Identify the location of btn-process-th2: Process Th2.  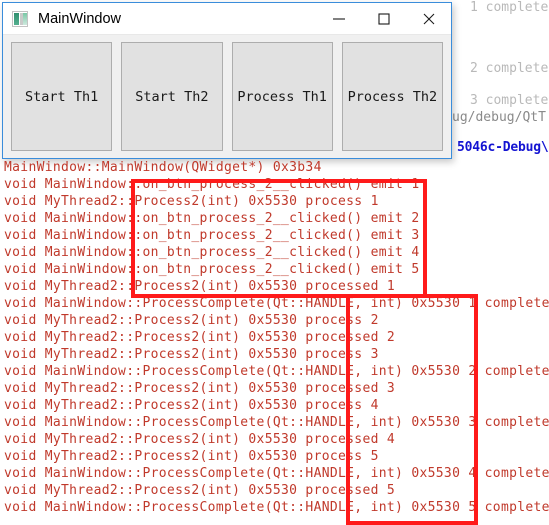
(392, 96).